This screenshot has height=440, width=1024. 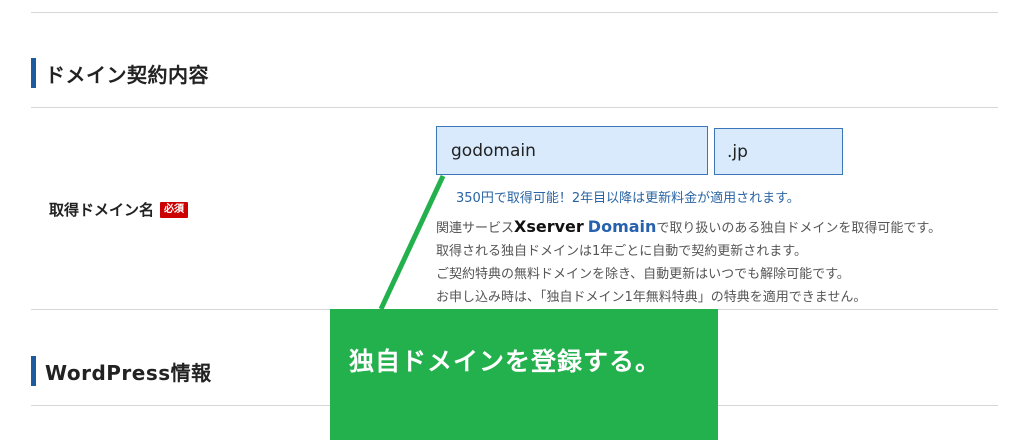 I want to click on callout-box: 独自ドメインを登録する。, so click(x=524, y=374).